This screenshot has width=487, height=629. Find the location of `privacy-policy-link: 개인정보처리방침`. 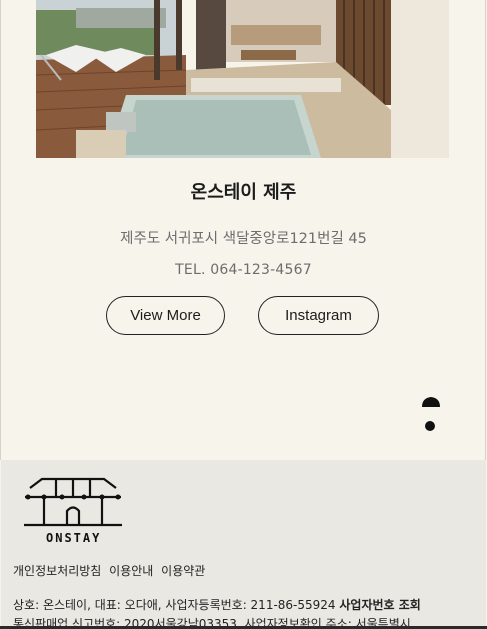

privacy-policy-link: 개인정보처리방침 is located at coordinates (57, 571).